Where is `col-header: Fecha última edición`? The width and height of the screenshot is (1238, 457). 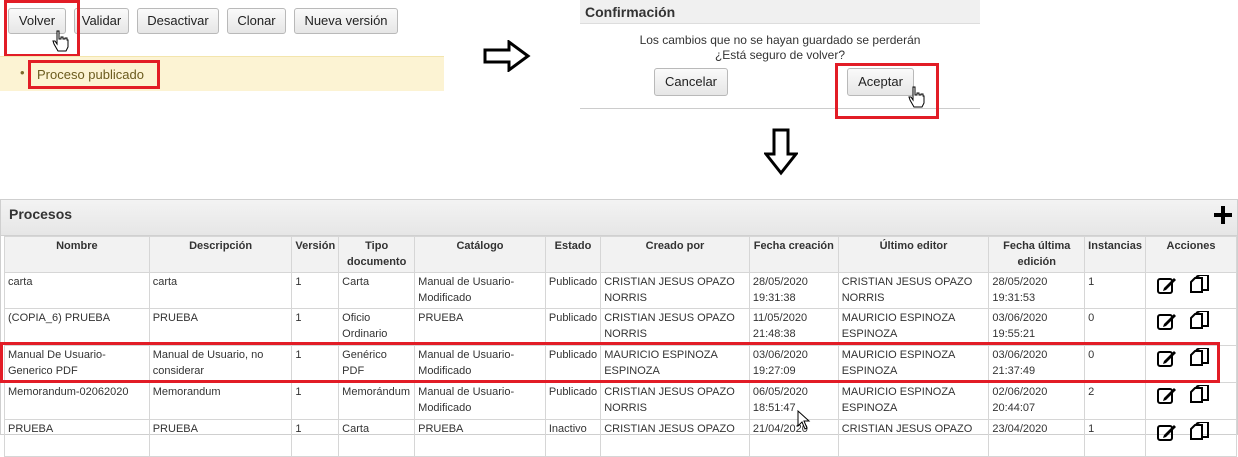 col-header: Fecha última edición is located at coordinates (1037, 254).